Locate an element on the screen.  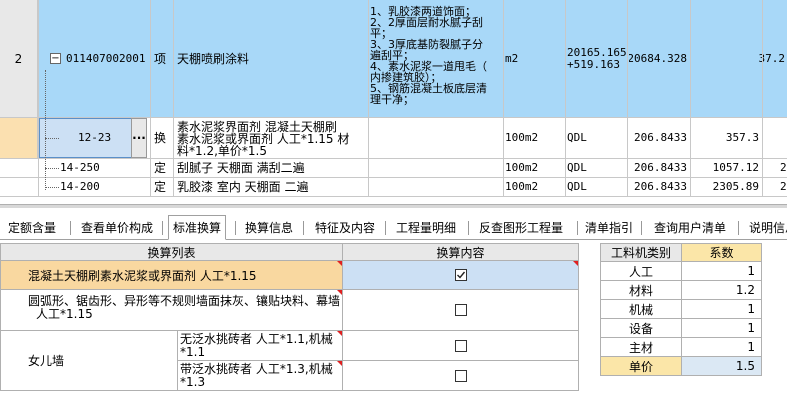
quota-code: 14-250 is located at coordinates (80, 167).